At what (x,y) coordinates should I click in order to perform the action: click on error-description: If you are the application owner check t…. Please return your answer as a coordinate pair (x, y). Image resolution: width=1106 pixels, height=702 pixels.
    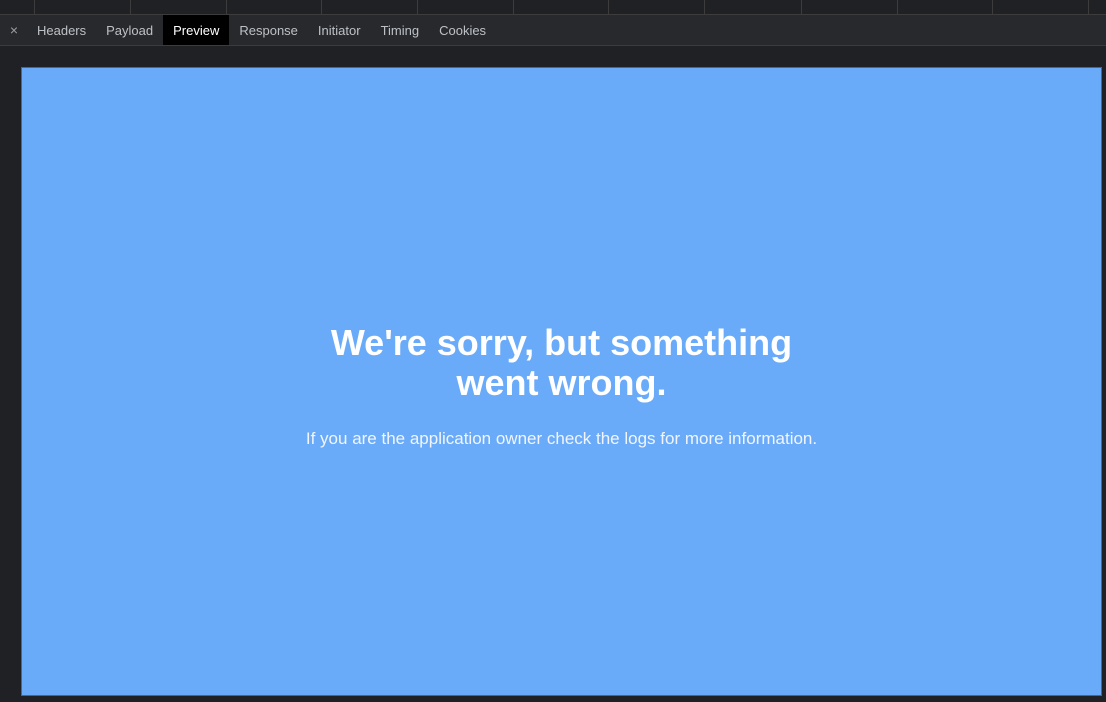
    Looking at the image, I should click on (561, 438).